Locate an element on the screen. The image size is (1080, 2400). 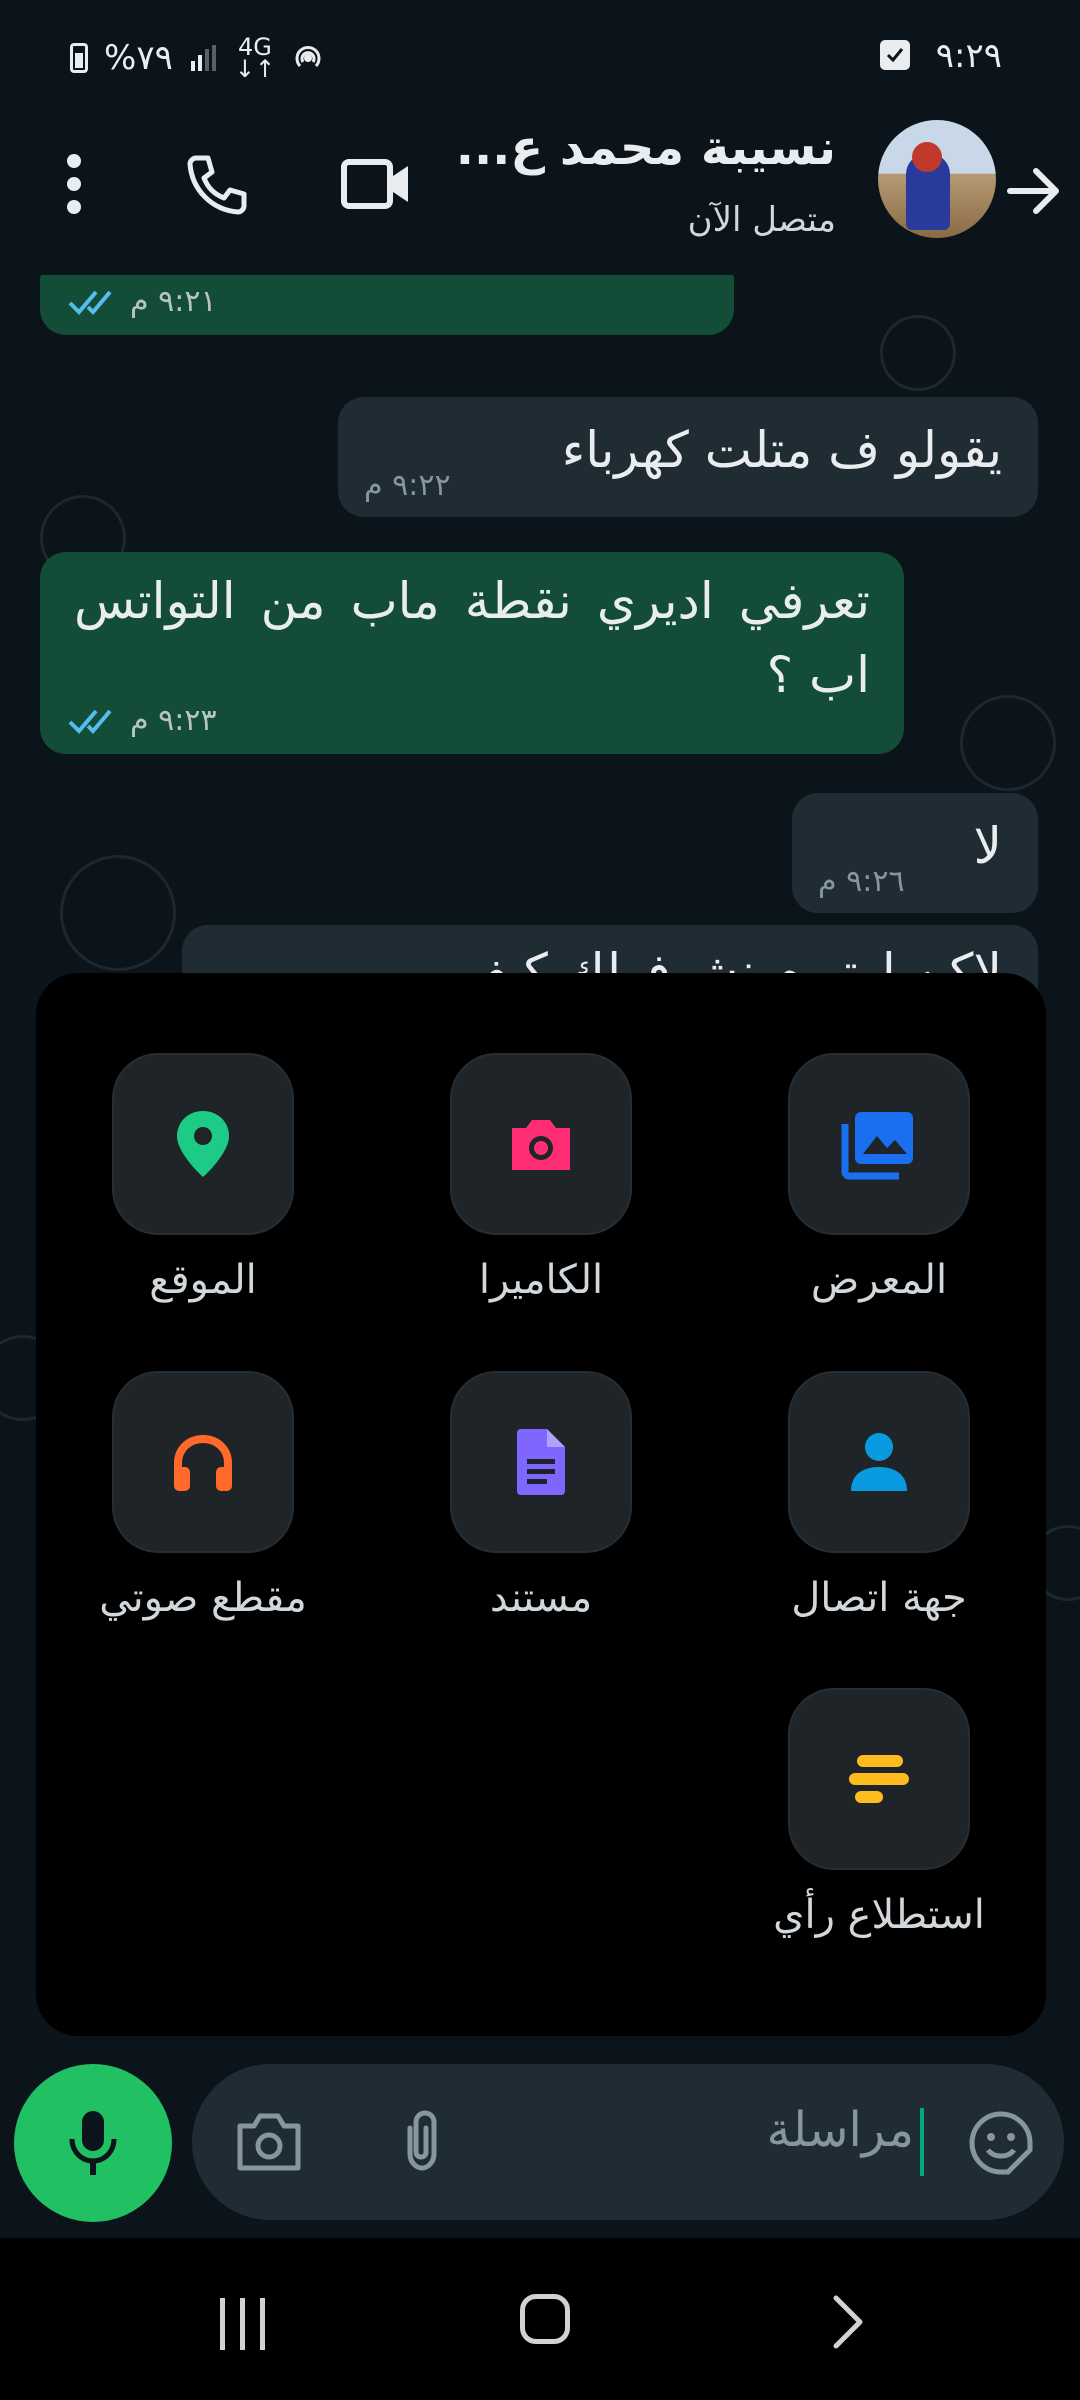
poll-icon is located at coordinates (879, 1779).